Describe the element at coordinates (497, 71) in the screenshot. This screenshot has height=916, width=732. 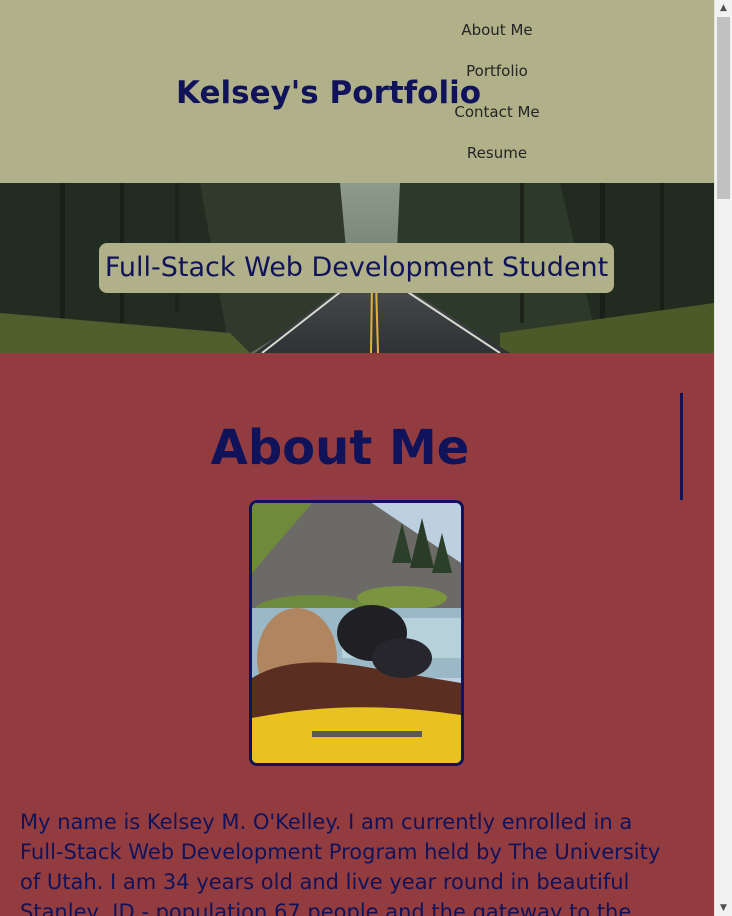
I see `nav-portfolio: Portfolio` at that location.